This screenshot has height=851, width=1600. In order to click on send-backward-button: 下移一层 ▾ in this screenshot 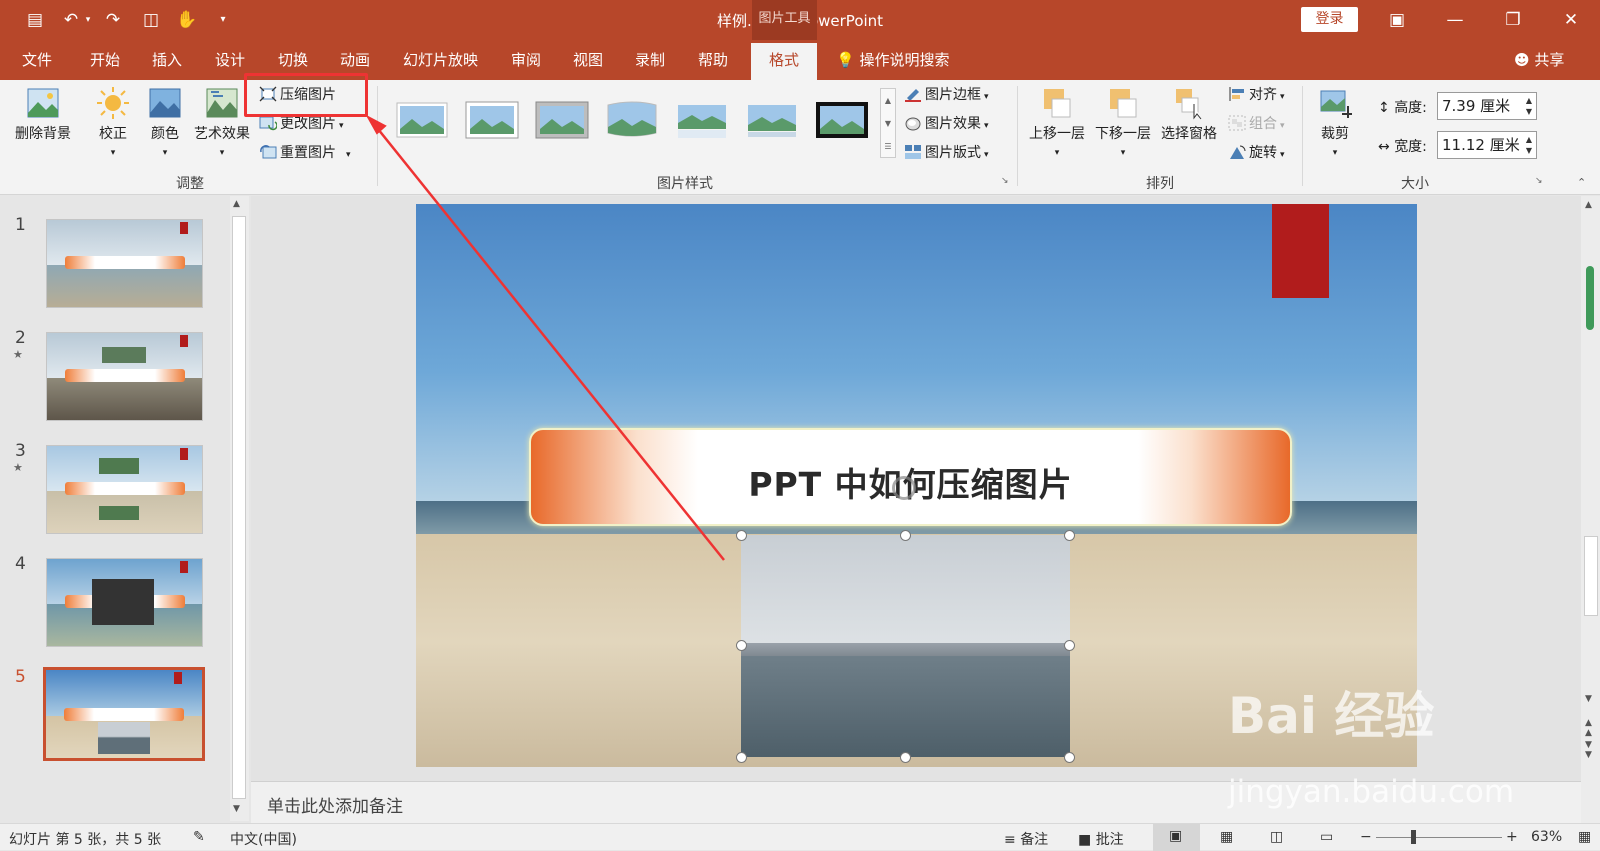, I will do `click(1123, 122)`.